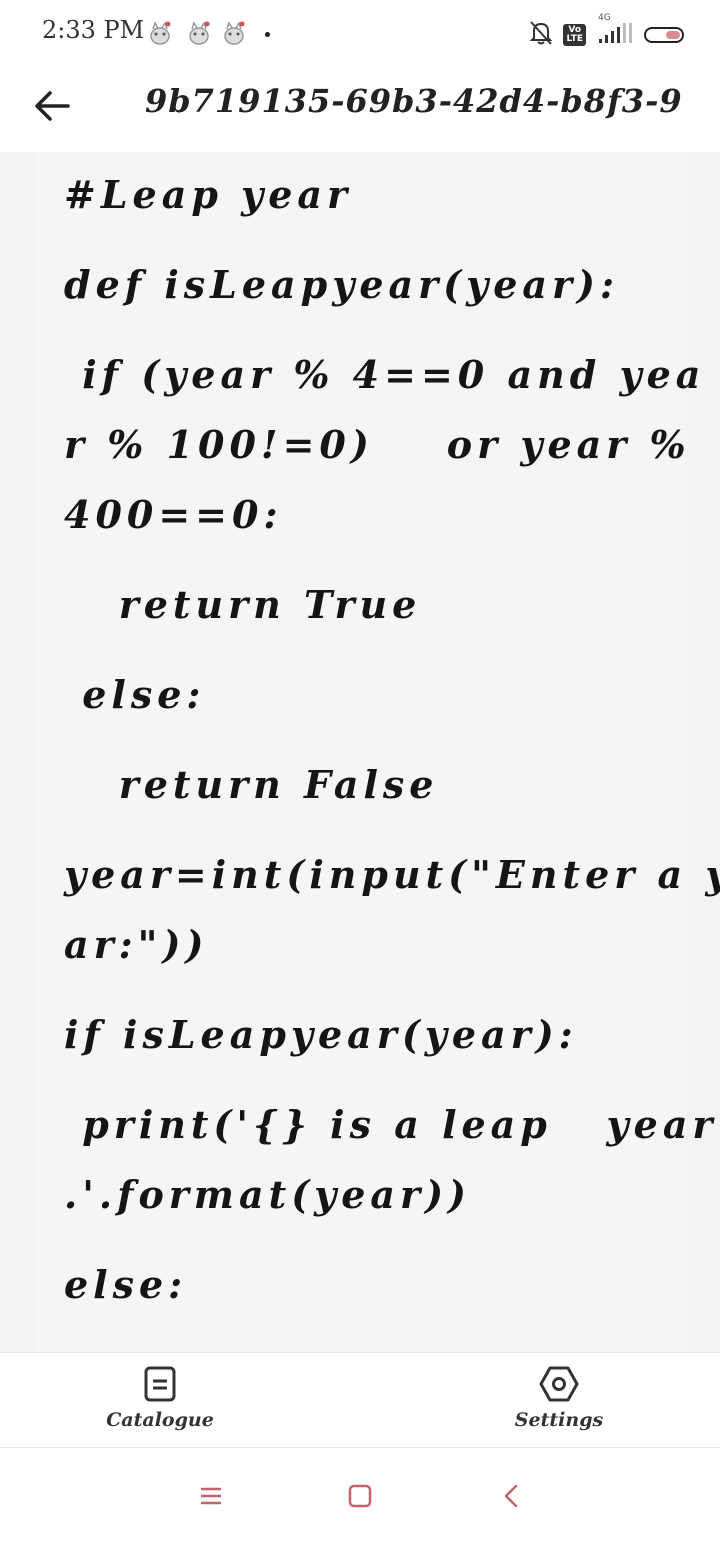 The height and width of the screenshot is (1544, 720). I want to click on status-right-icons: Vo LTE 4G, so click(606, 31).